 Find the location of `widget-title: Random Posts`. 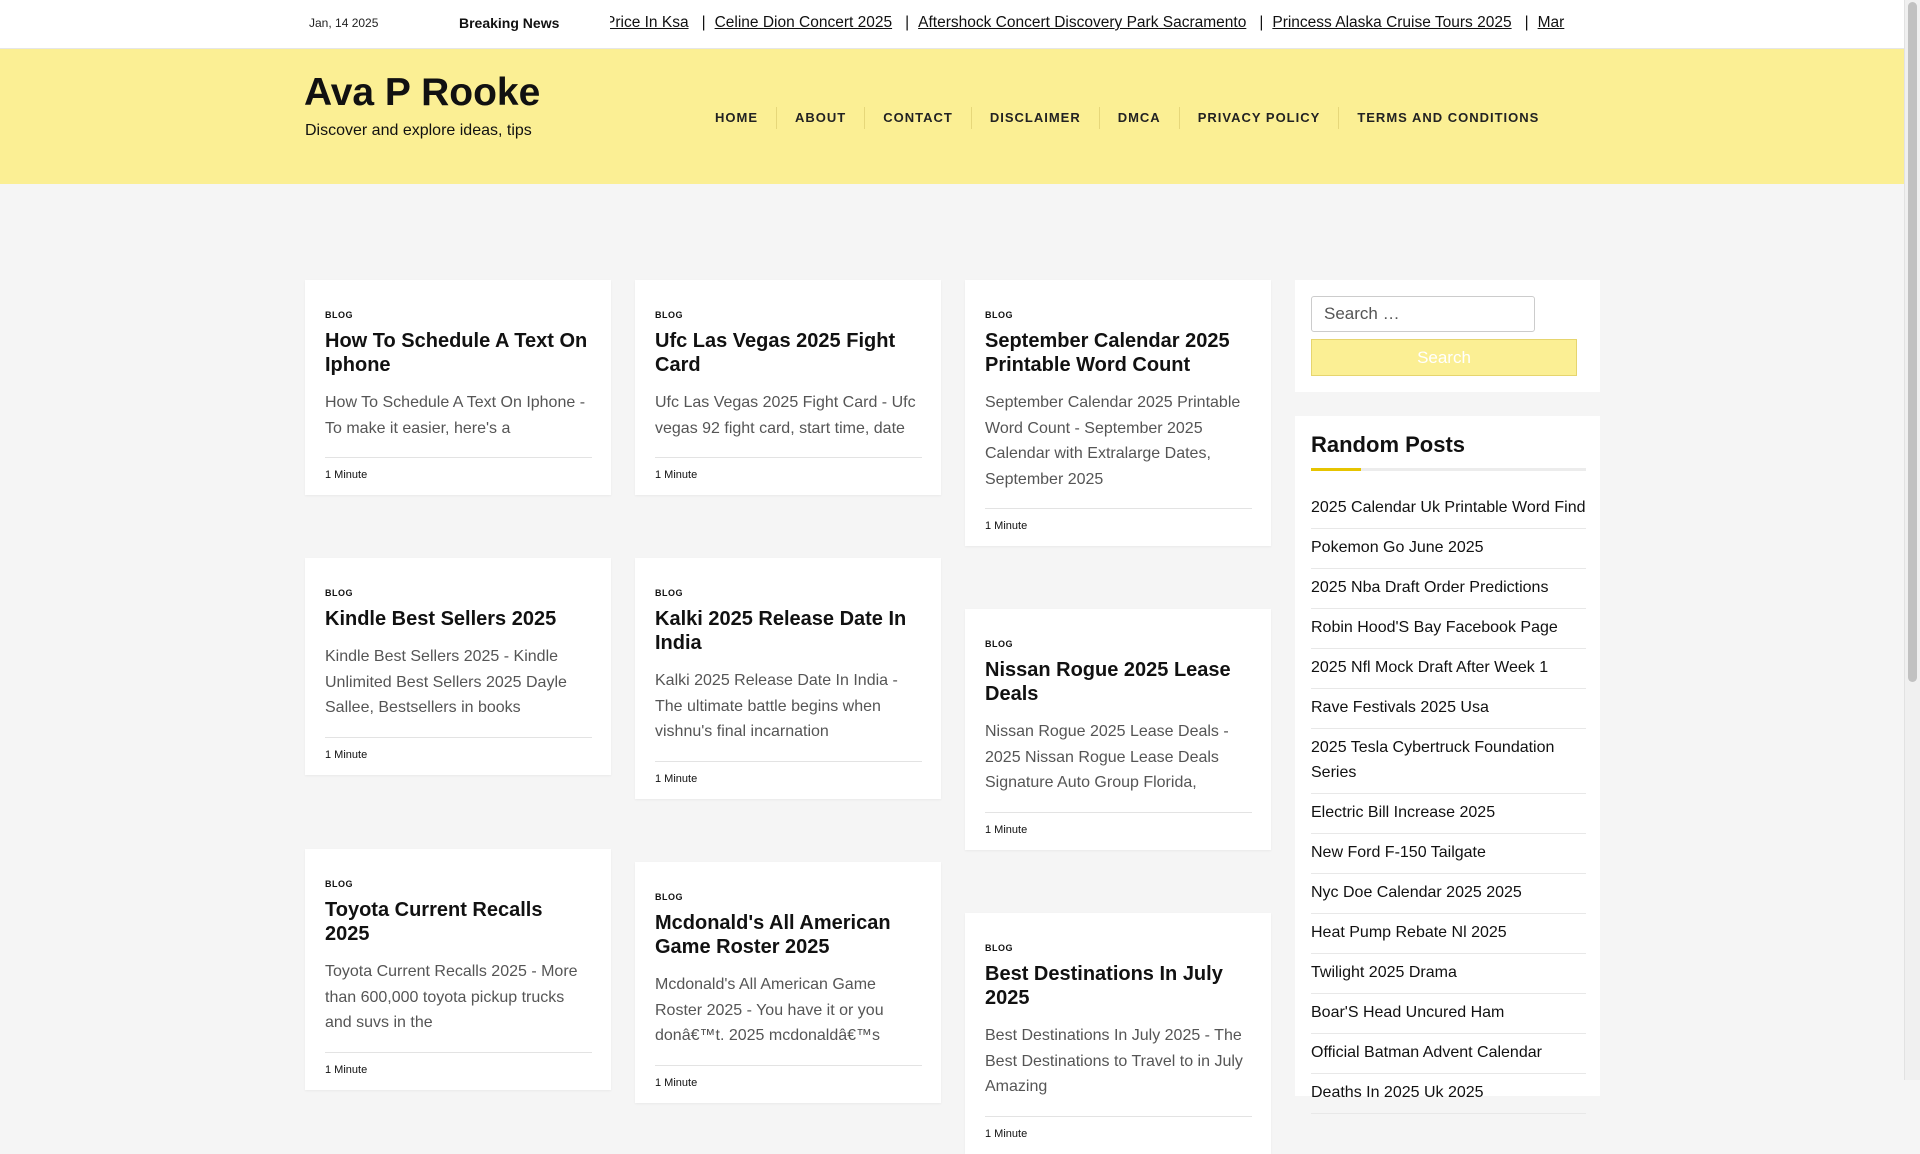

widget-title: Random Posts is located at coordinates (1388, 444).